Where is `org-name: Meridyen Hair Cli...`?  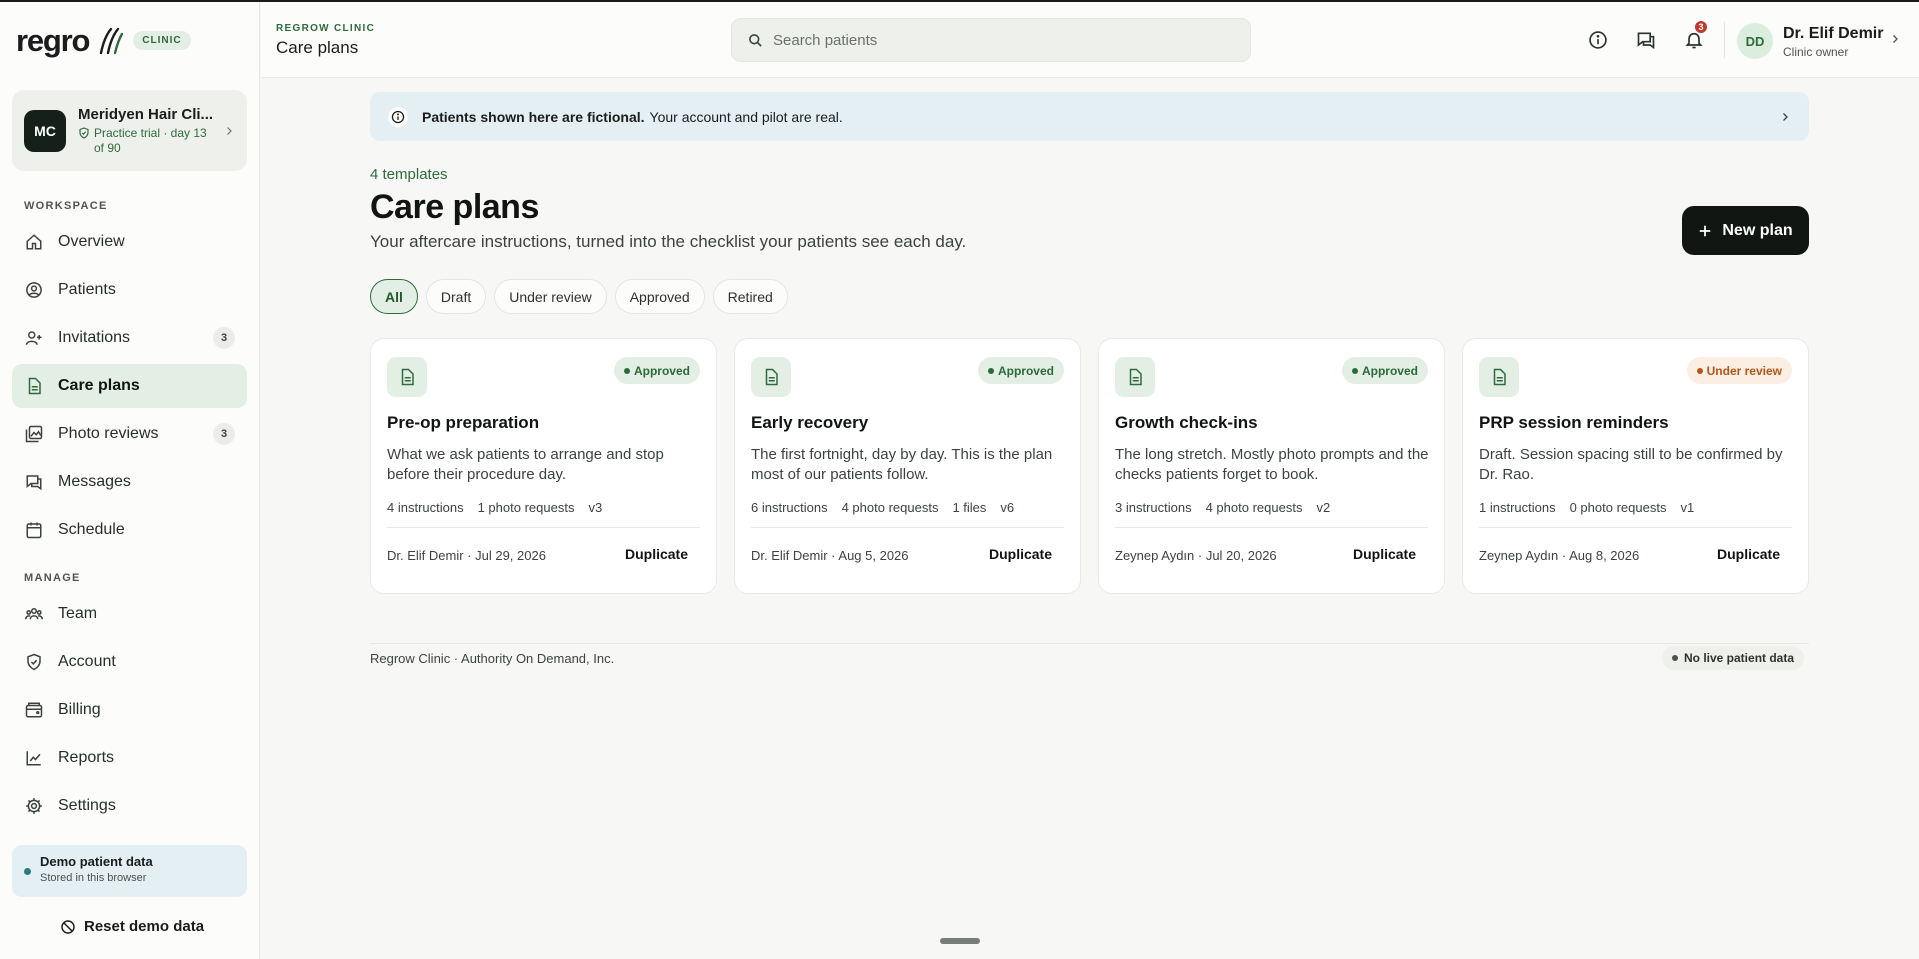
org-name: Meridyen Hair Cli... is located at coordinates (146, 114).